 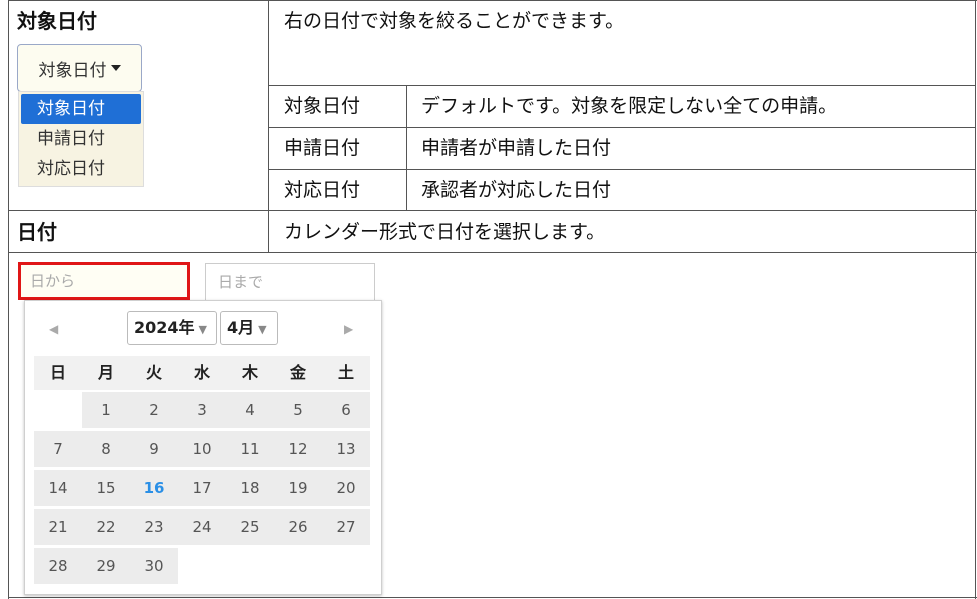 What do you see at coordinates (290, 282) in the screenshot?
I see `date-to-input: 日まで` at bounding box center [290, 282].